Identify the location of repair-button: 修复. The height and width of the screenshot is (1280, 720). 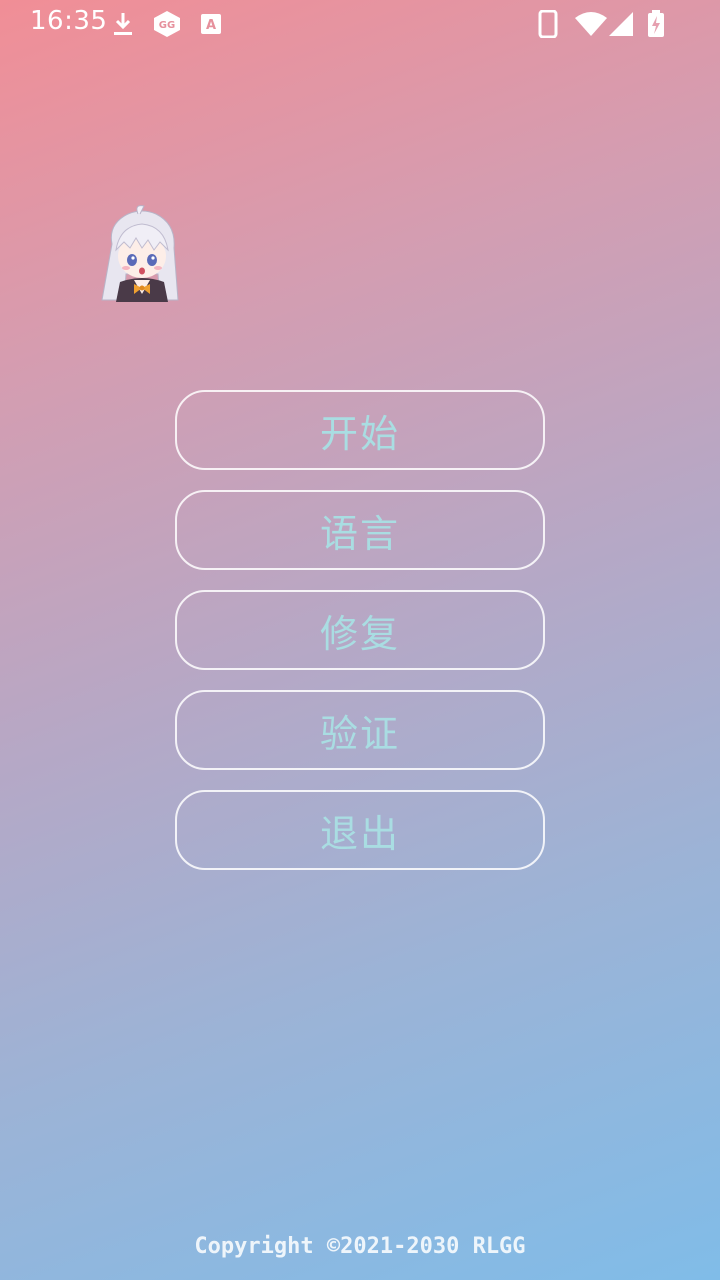
(360, 630).